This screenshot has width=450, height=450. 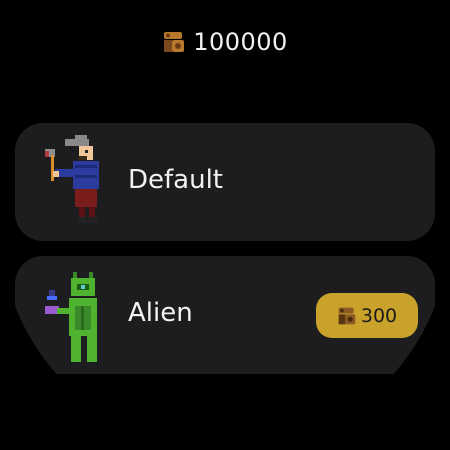 I want to click on buy-alien-button: 300, so click(x=367, y=315).